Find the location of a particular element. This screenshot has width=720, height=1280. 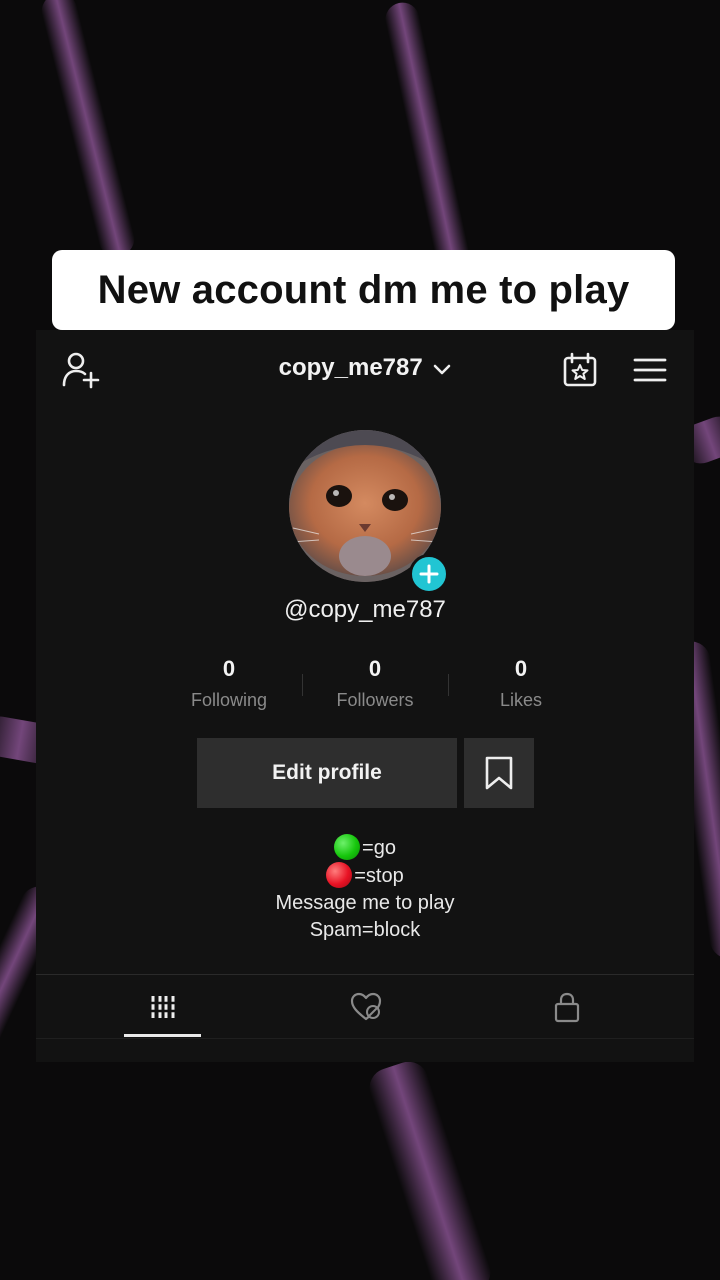

lock-icon is located at coordinates (567, 1007).